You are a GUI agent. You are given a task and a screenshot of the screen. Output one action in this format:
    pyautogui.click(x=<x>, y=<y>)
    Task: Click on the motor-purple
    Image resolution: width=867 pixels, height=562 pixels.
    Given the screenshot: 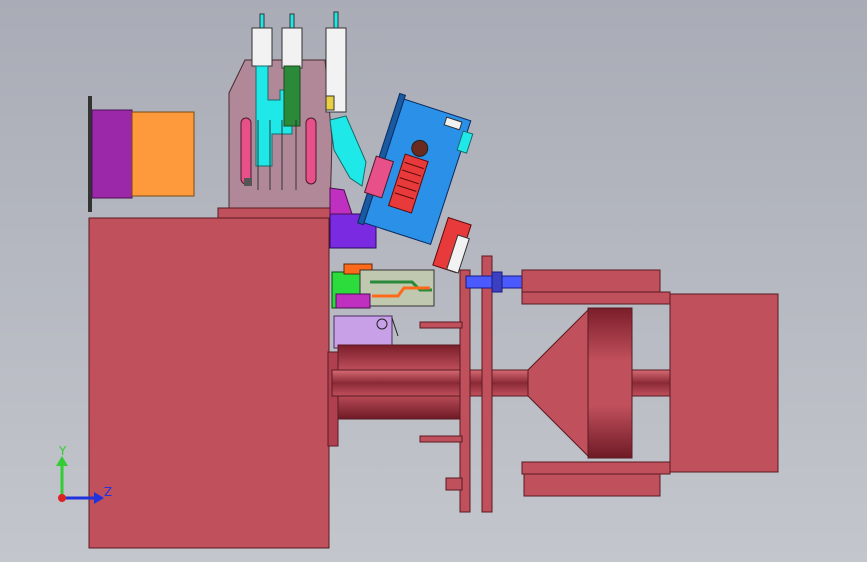 What is the action you would take?
    pyautogui.click(x=112, y=154)
    